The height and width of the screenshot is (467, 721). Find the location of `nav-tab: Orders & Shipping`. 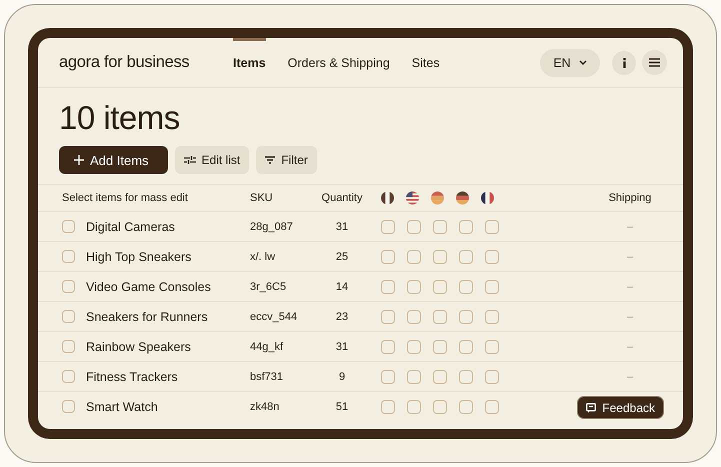

nav-tab: Orders & Shipping is located at coordinates (339, 62).